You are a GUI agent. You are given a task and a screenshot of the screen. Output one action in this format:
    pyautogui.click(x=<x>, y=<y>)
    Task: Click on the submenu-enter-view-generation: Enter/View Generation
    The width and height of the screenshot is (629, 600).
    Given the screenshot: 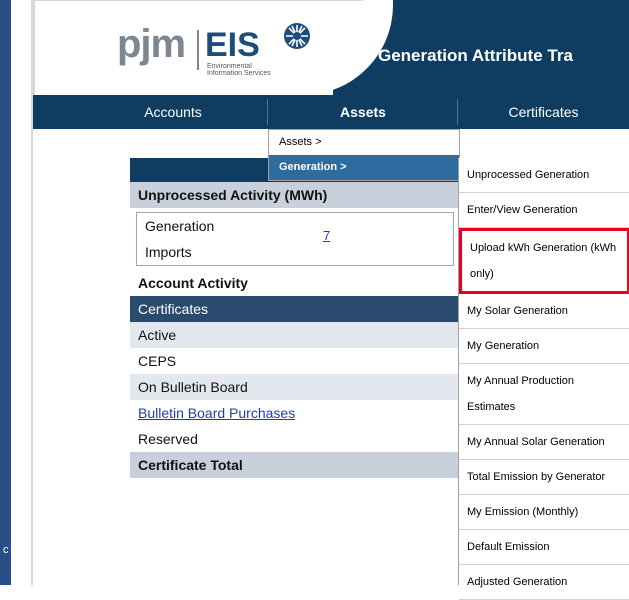 What is the action you would take?
    pyautogui.click(x=544, y=210)
    